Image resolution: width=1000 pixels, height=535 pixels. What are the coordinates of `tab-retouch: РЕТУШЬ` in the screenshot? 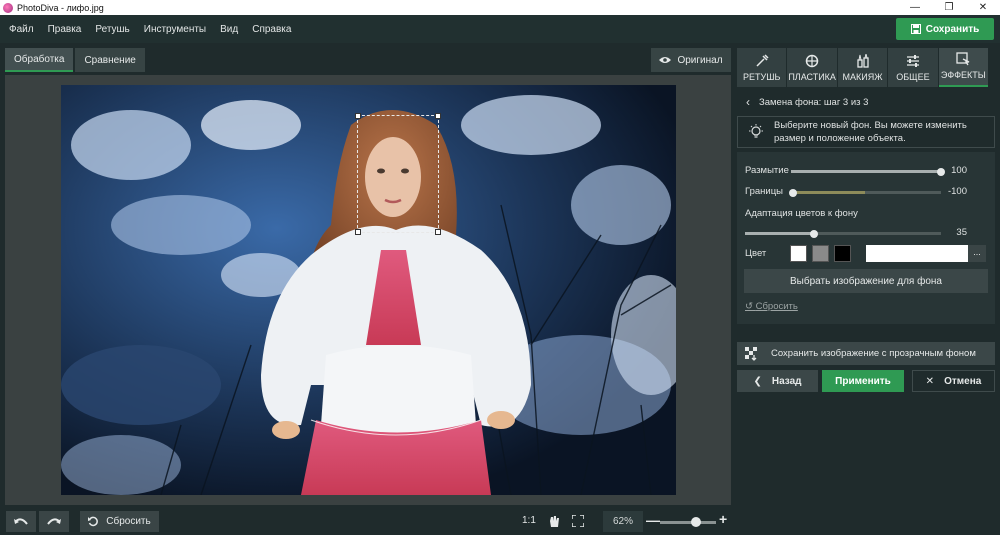 It's located at (762, 67).